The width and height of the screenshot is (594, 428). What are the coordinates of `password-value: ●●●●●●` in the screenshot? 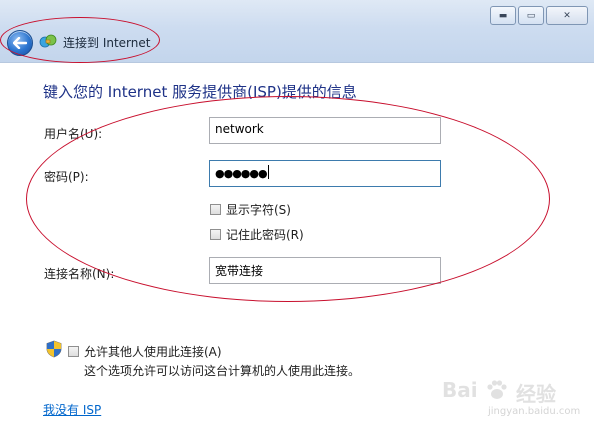 It's located at (241, 173).